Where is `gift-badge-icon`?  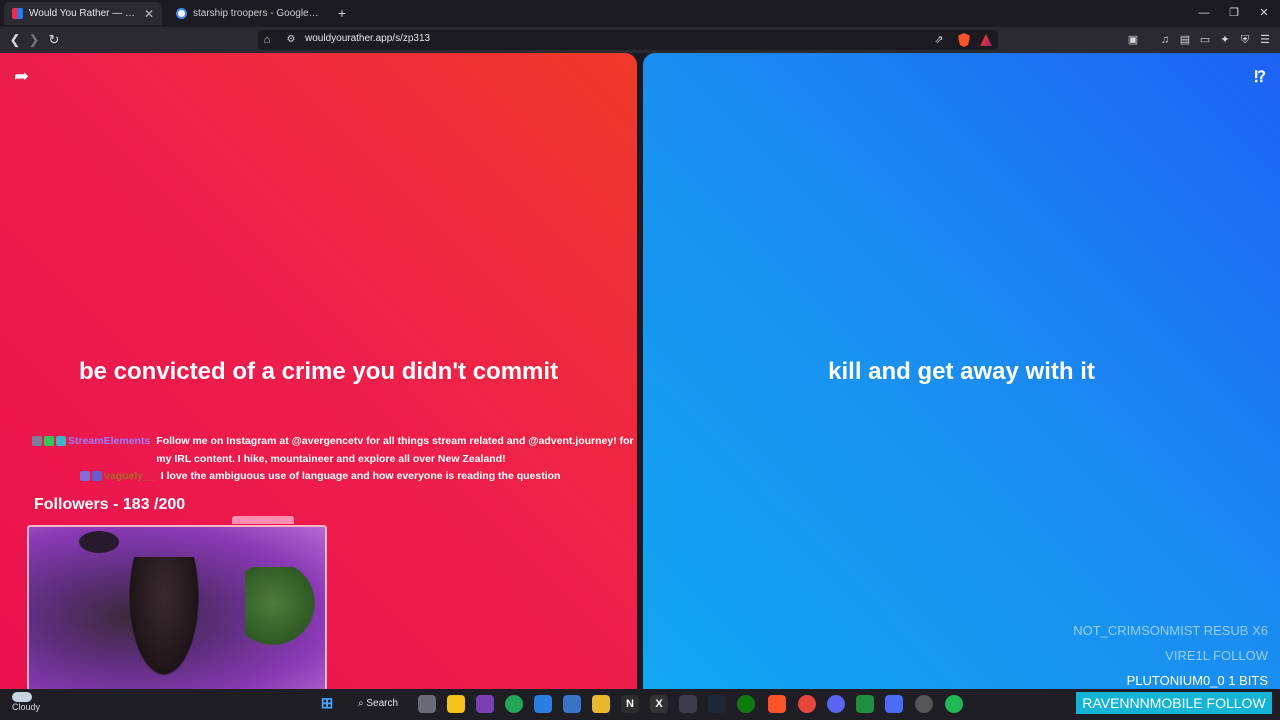 gift-badge-icon is located at coordinates (97, 476).